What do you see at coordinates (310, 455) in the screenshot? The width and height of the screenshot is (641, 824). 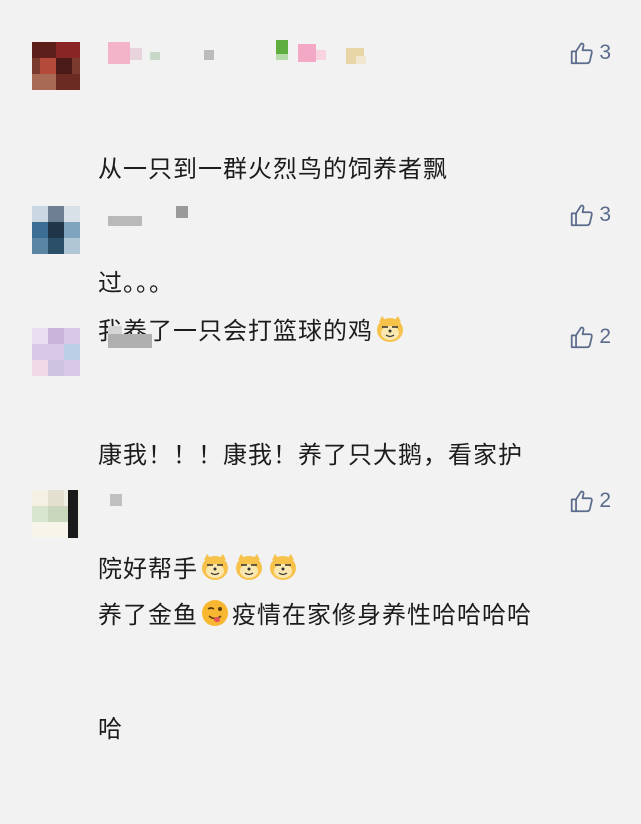 I see `comment-text-line: 康我！！！康我！养了只大鹅，看家护` at bounding box center [310, 455].